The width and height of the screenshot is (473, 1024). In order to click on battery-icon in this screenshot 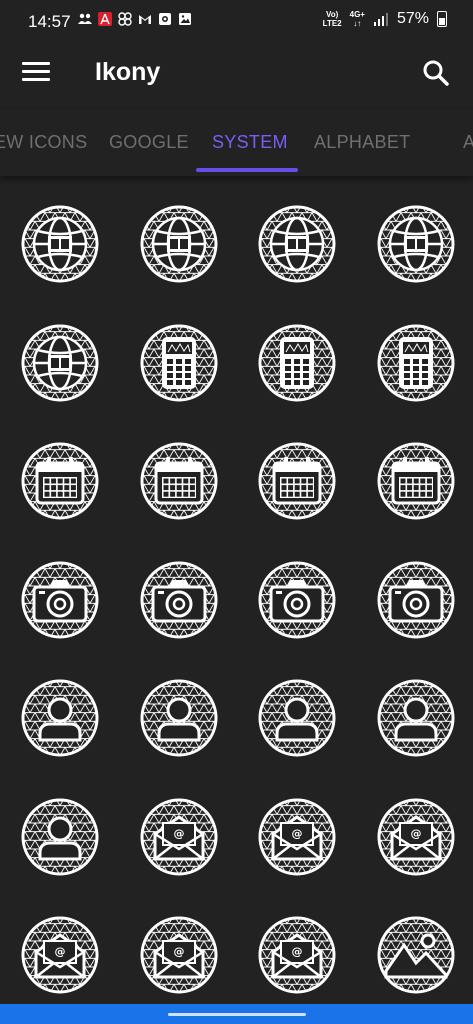, I will do `click(442, 19)`.